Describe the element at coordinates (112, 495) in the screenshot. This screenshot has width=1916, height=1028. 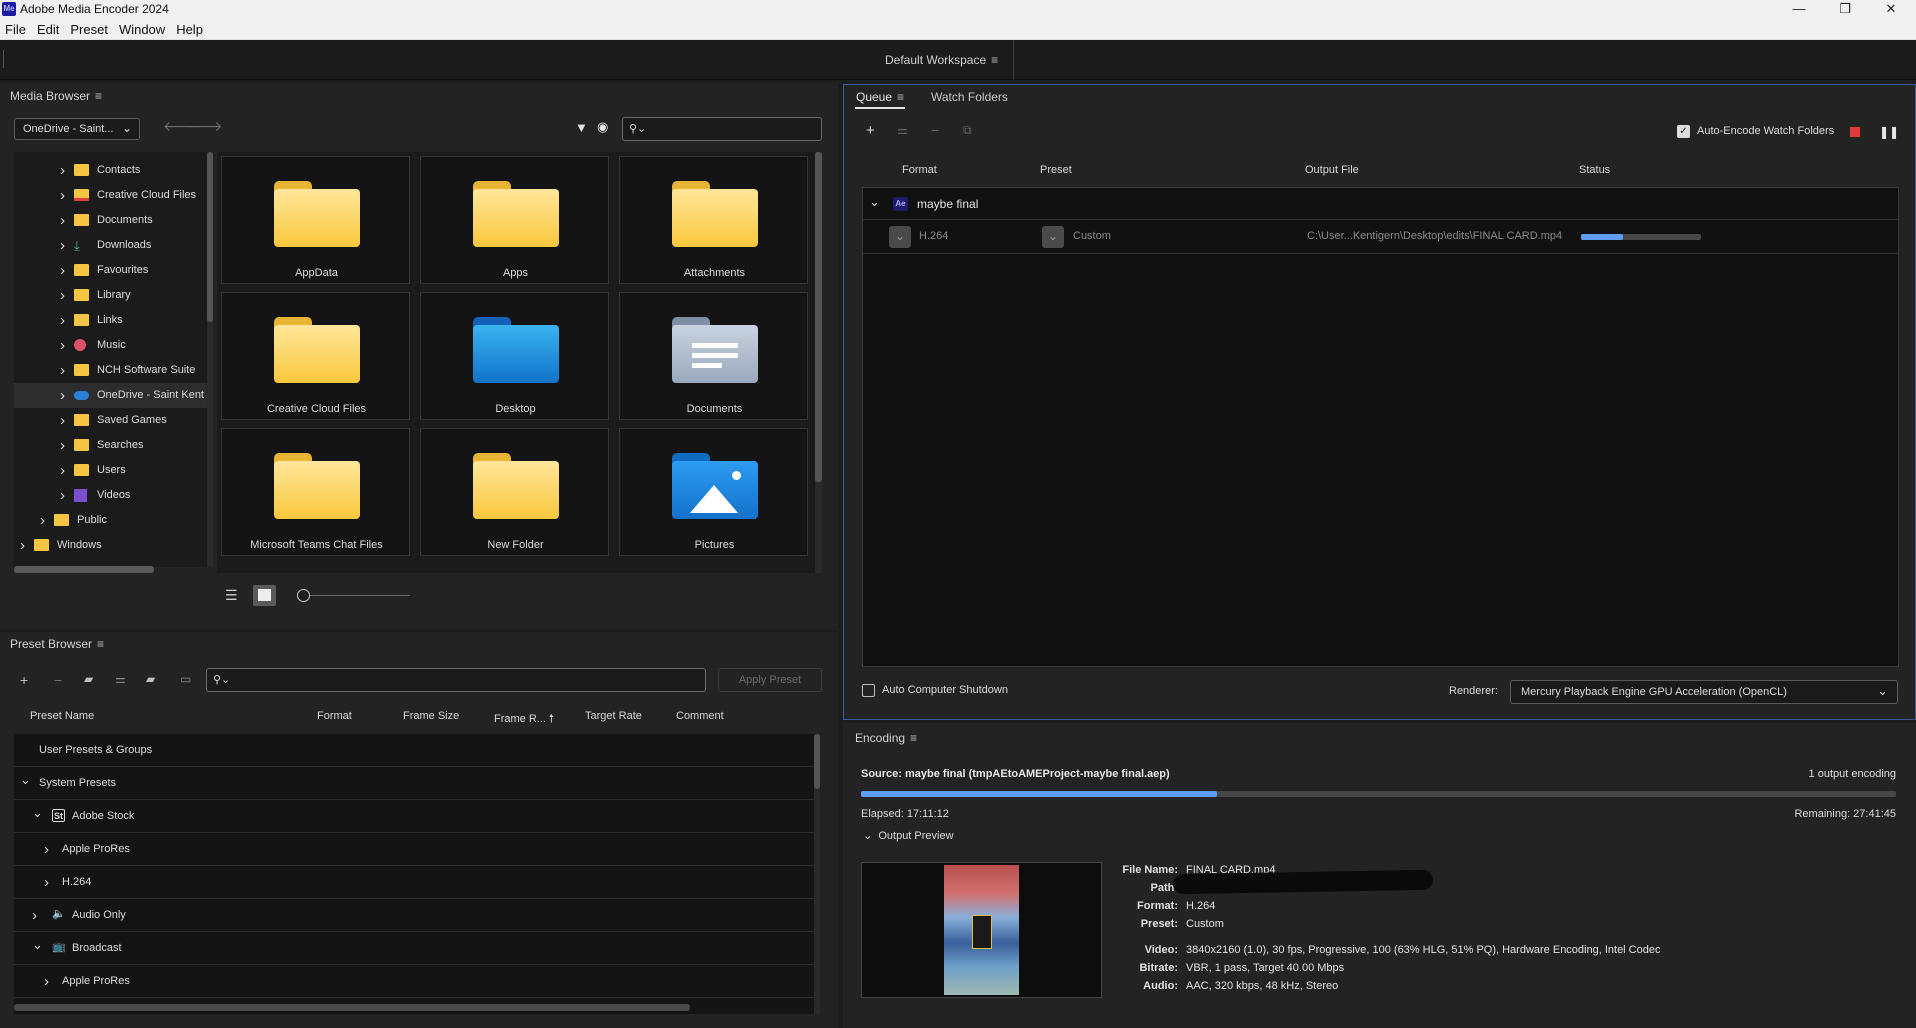
I see `tree-item: › Videos` at that location.